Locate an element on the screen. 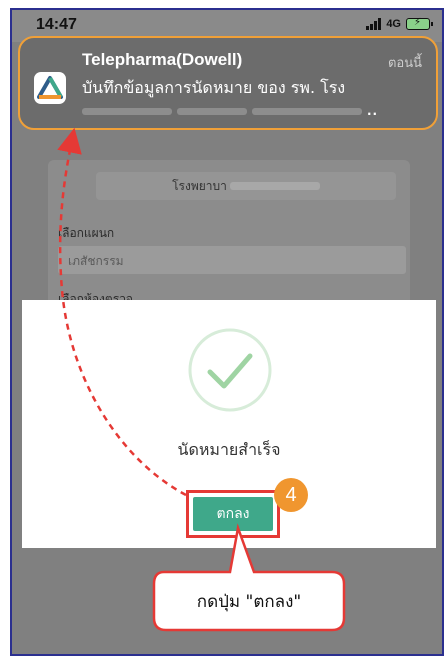 The image size is (448, 660). battery-icon: ⚡ is located at coordinates (419, 23).